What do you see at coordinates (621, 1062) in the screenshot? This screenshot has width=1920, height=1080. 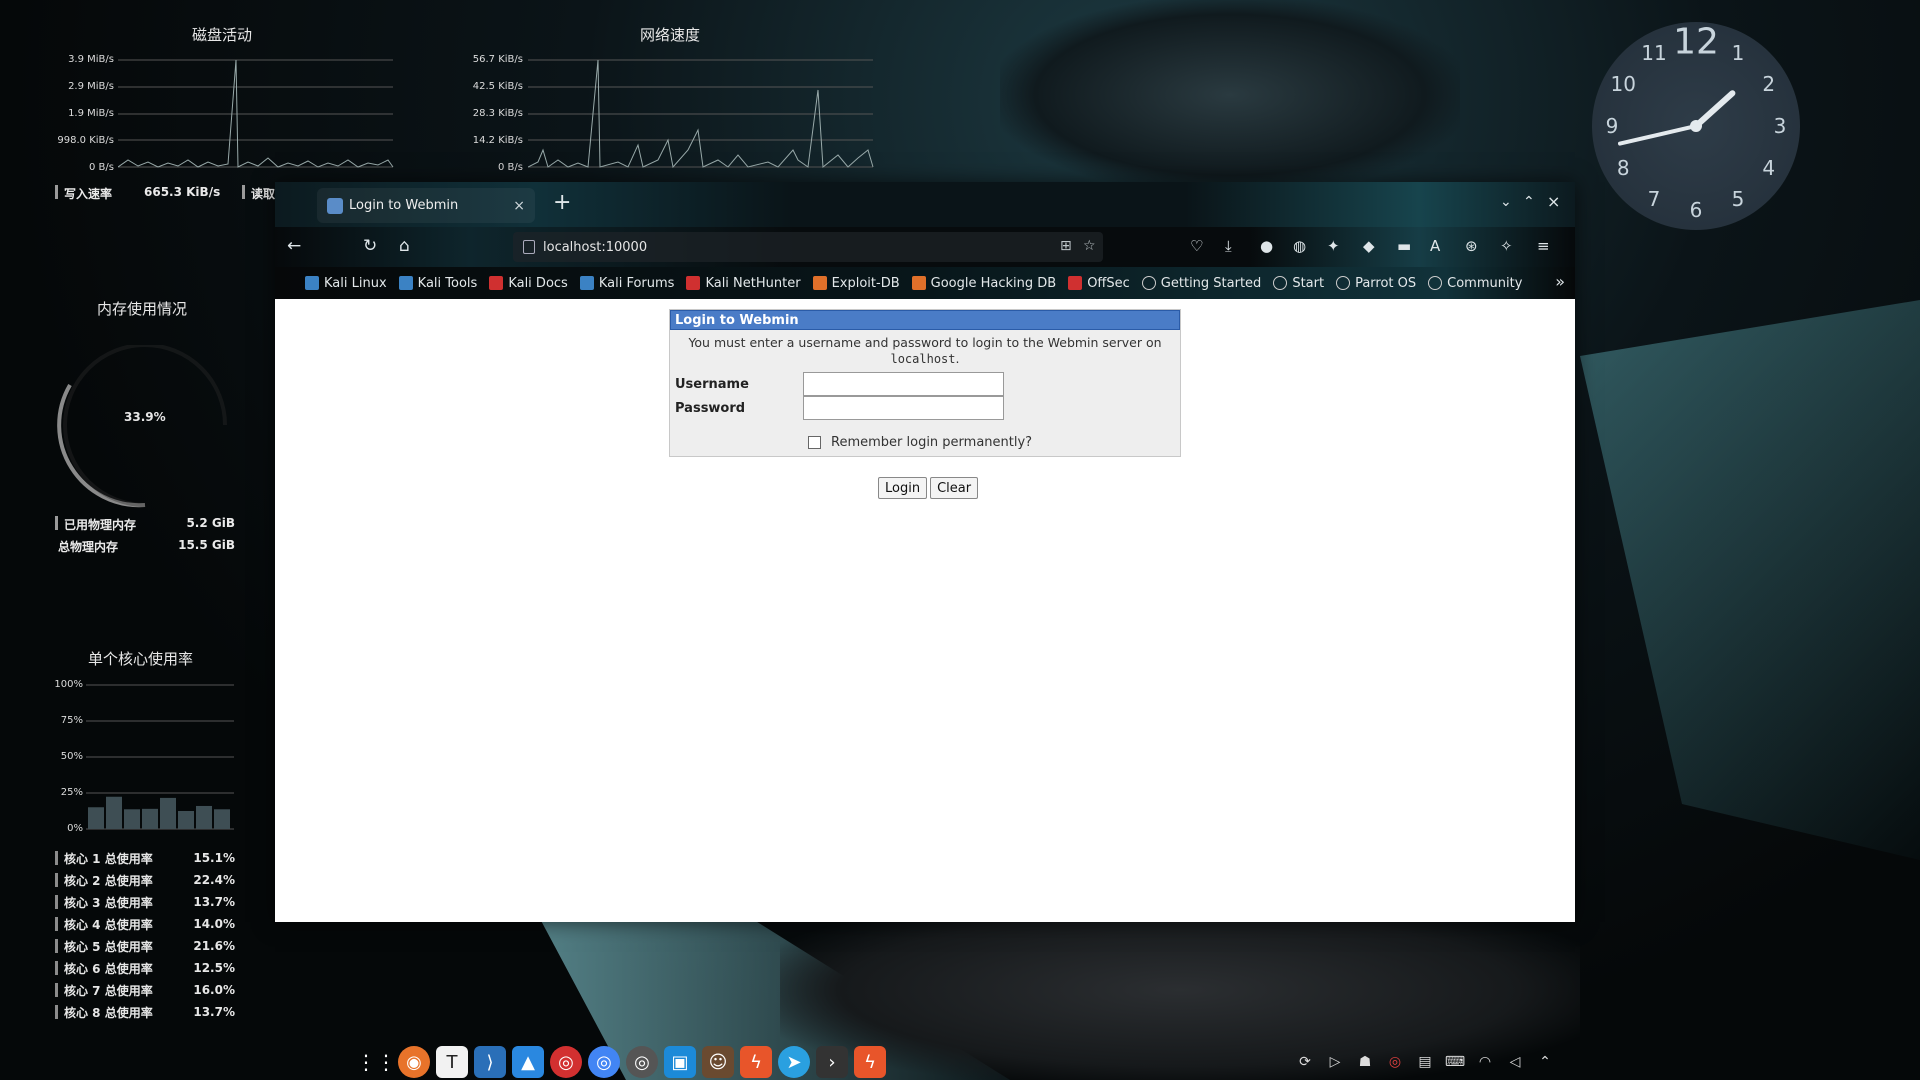 I see `taskbar-dock: ⋮⋮ ◉ T ⟩ ▲ ◎ ◎ ◎ ▣ ☺ ϟ ➤ › ϟ` at bounding box center [621, 1062].